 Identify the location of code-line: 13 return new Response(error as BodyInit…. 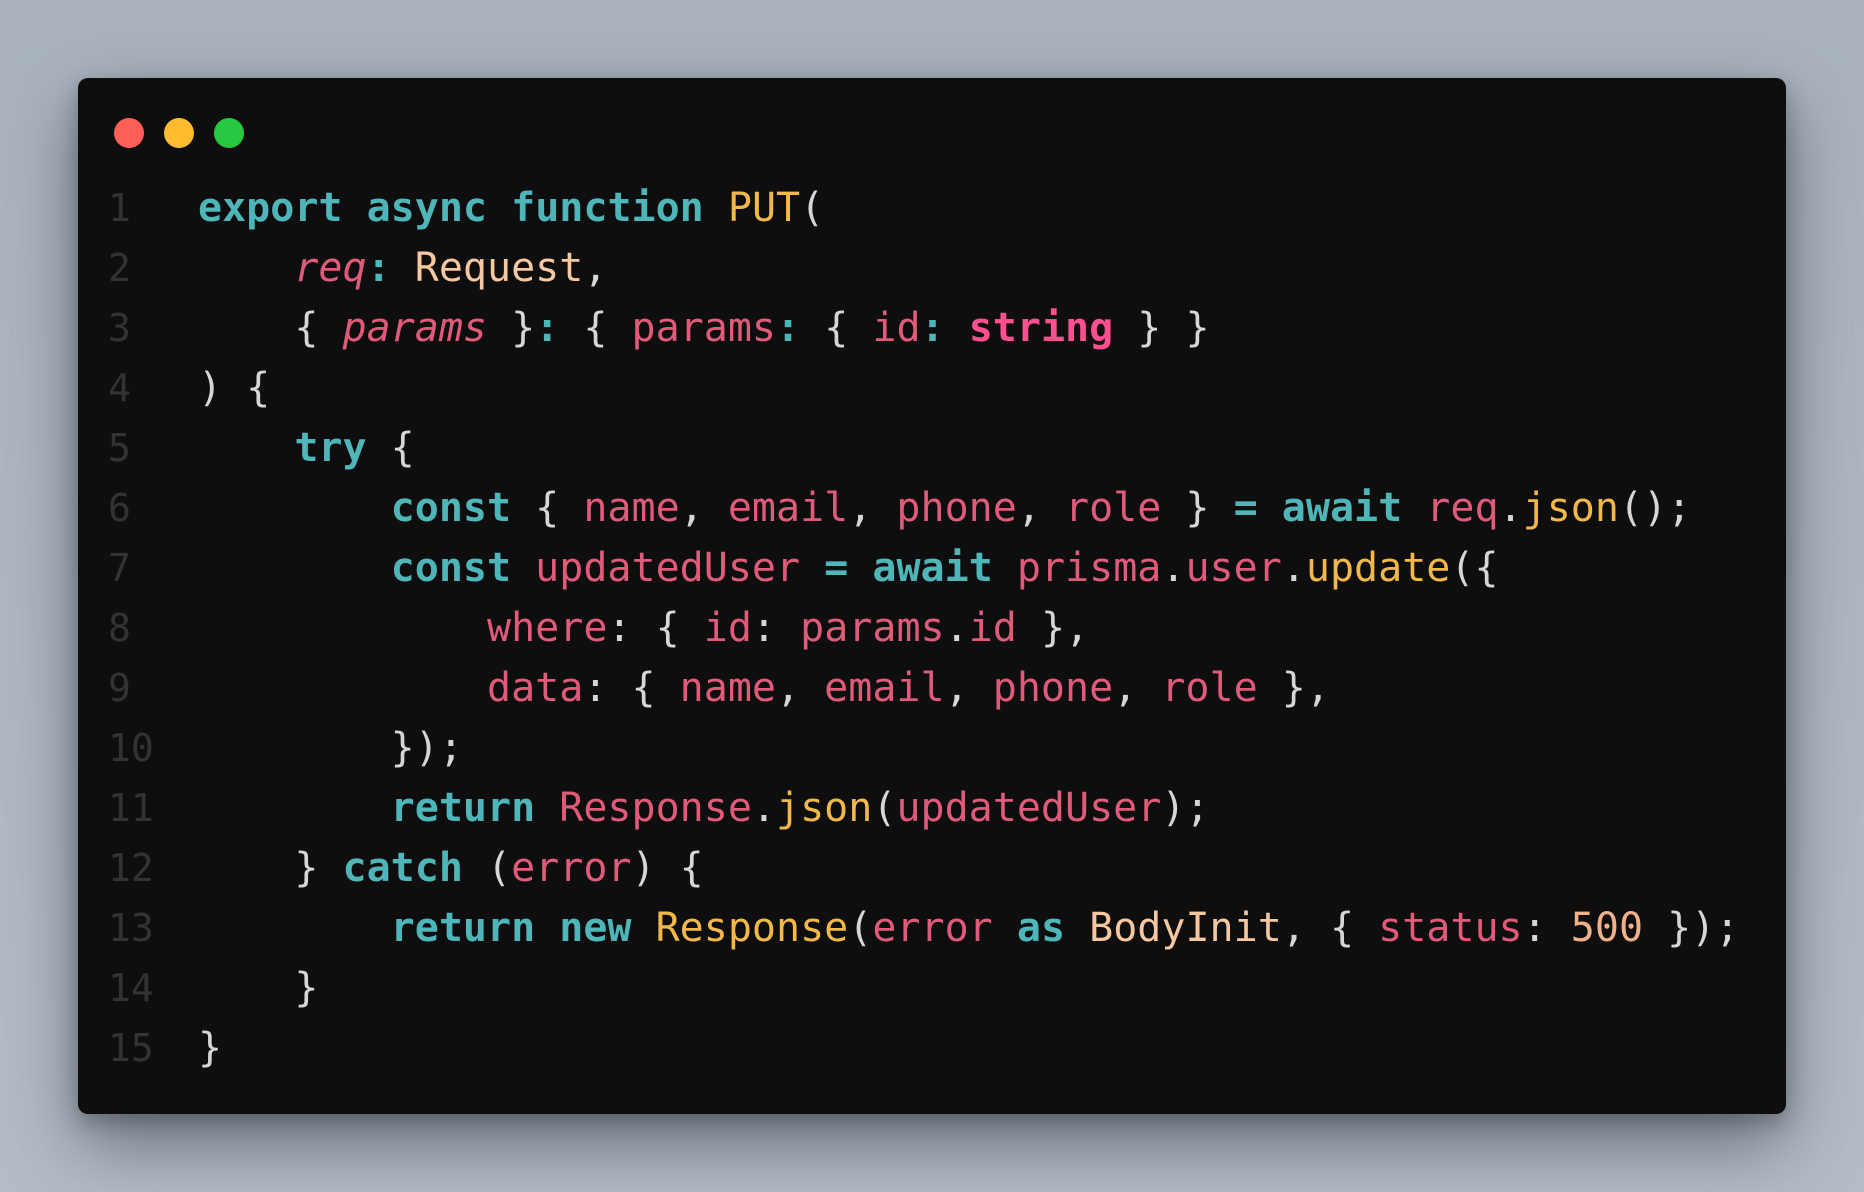
(937, 928).